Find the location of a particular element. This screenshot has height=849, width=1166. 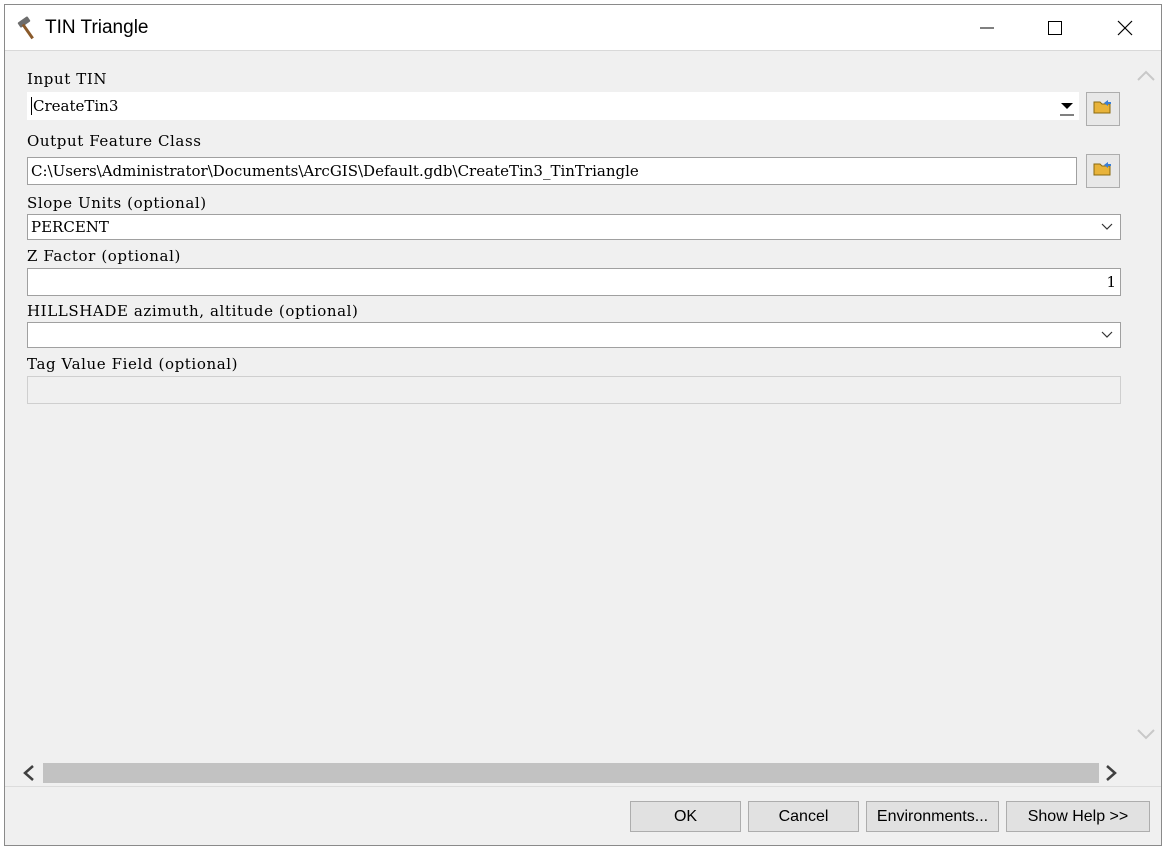

ok-button: OK is located at coordinates (685, 816).